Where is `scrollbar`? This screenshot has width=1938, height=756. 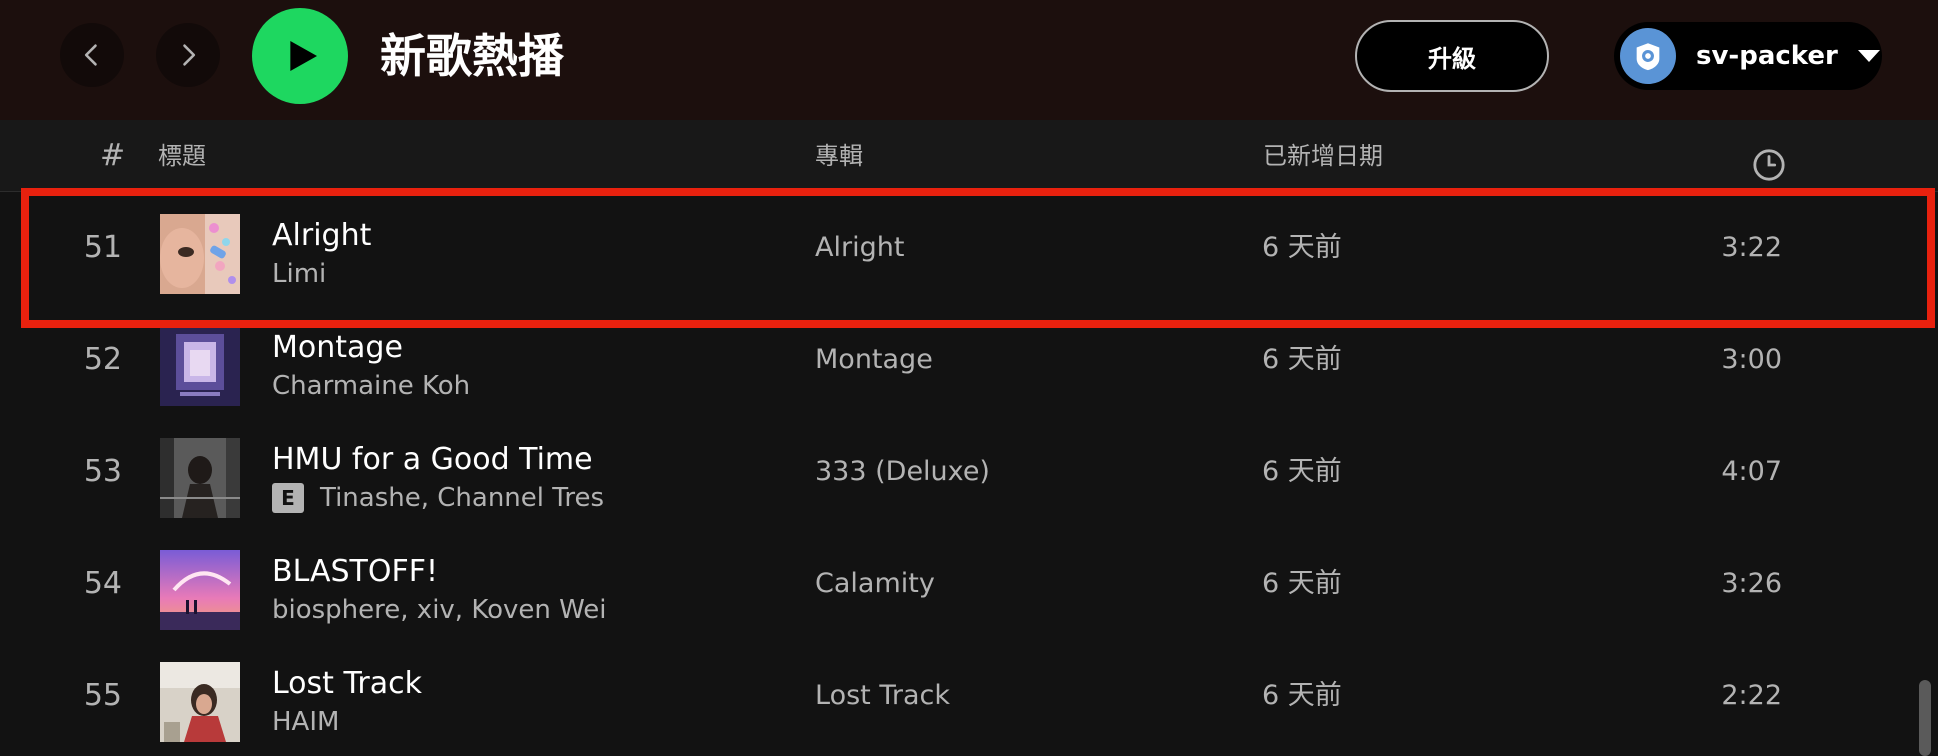 scrollbar is located at coordinates (1925, 718).